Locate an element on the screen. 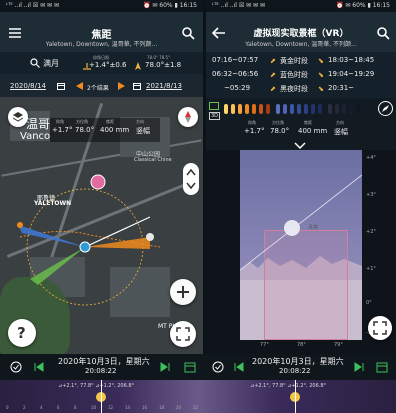 This screenshot has width=396, height=413. plus-icon is located at coordinates (183, 292).